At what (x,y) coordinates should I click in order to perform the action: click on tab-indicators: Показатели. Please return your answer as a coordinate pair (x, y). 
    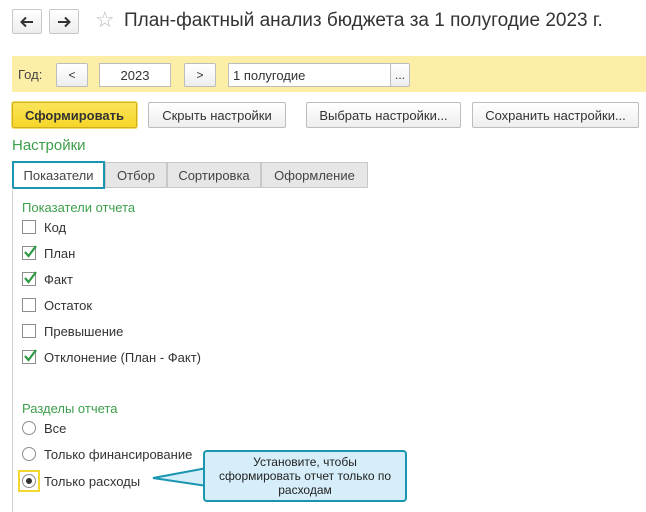
    Looking at the image, I should click on (58, 175).